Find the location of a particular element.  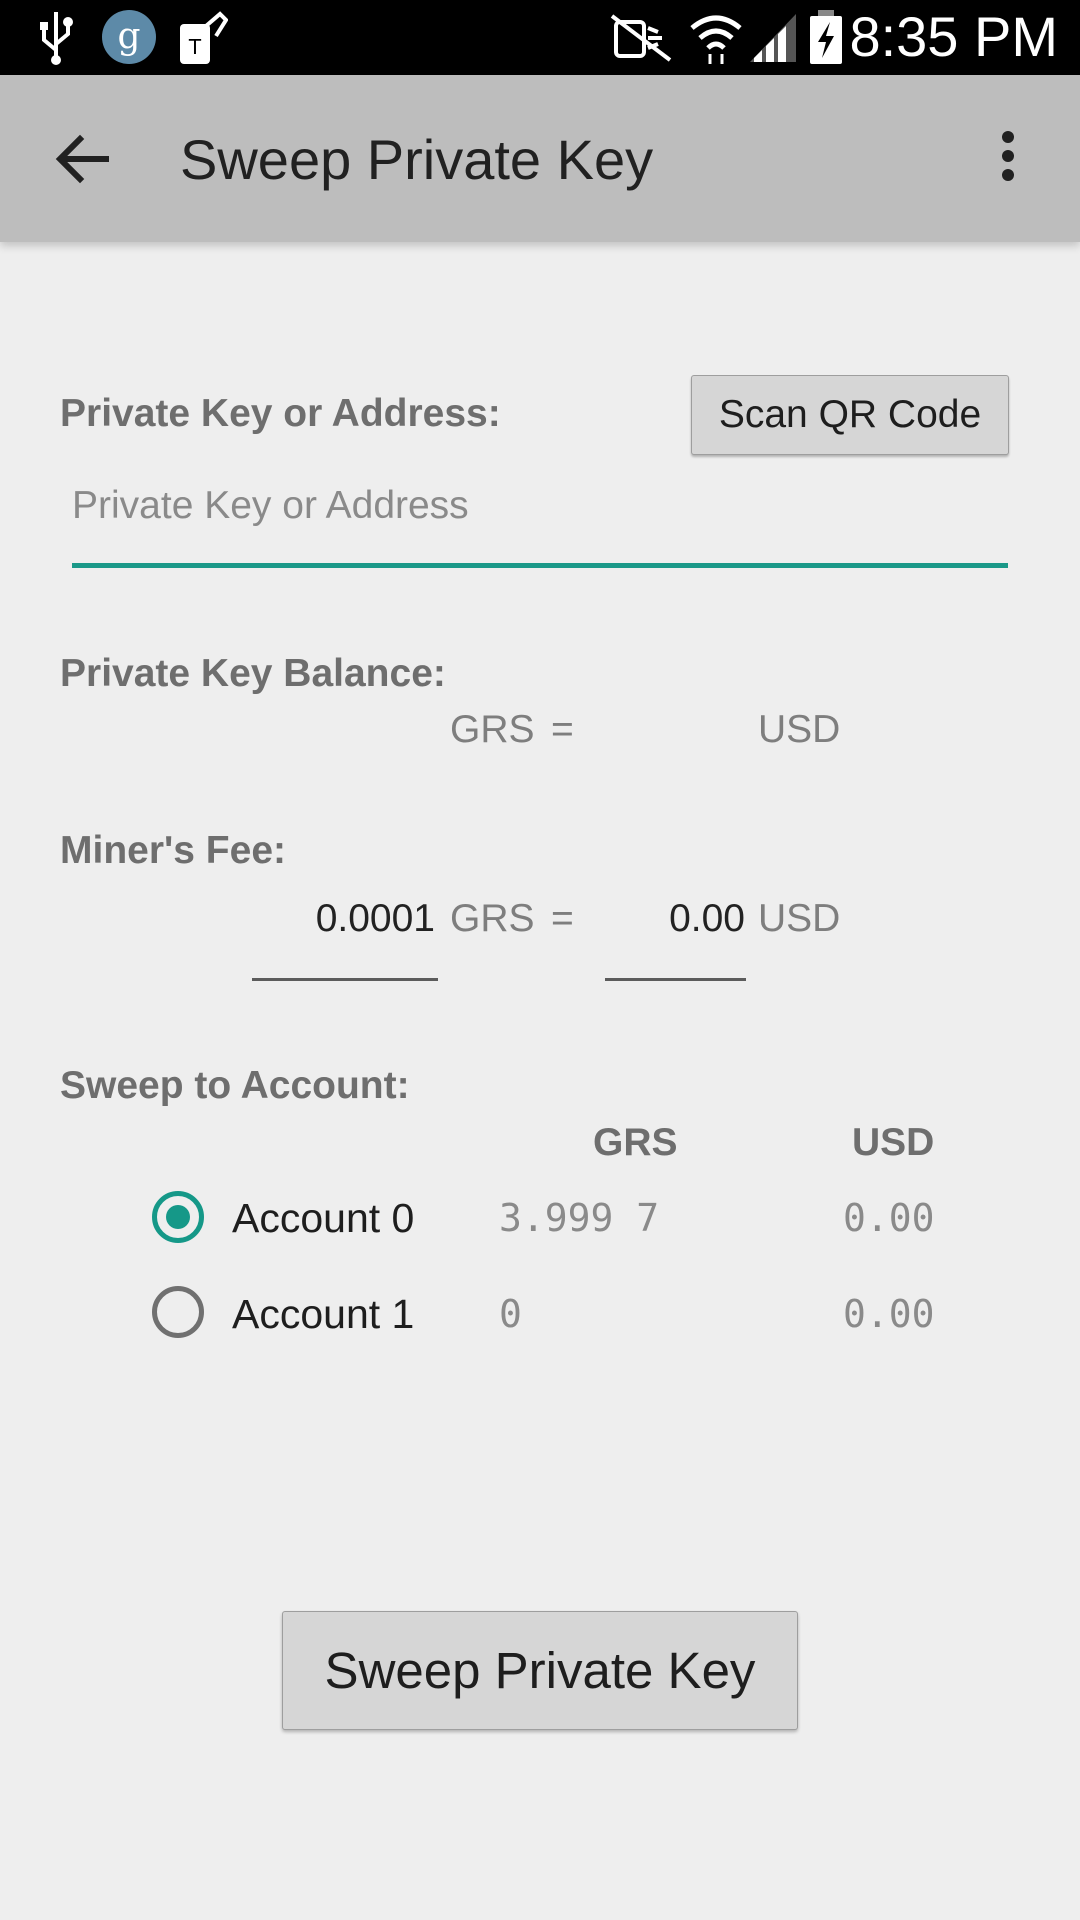

fee-usd-underline is located at coordinates (675, 979).